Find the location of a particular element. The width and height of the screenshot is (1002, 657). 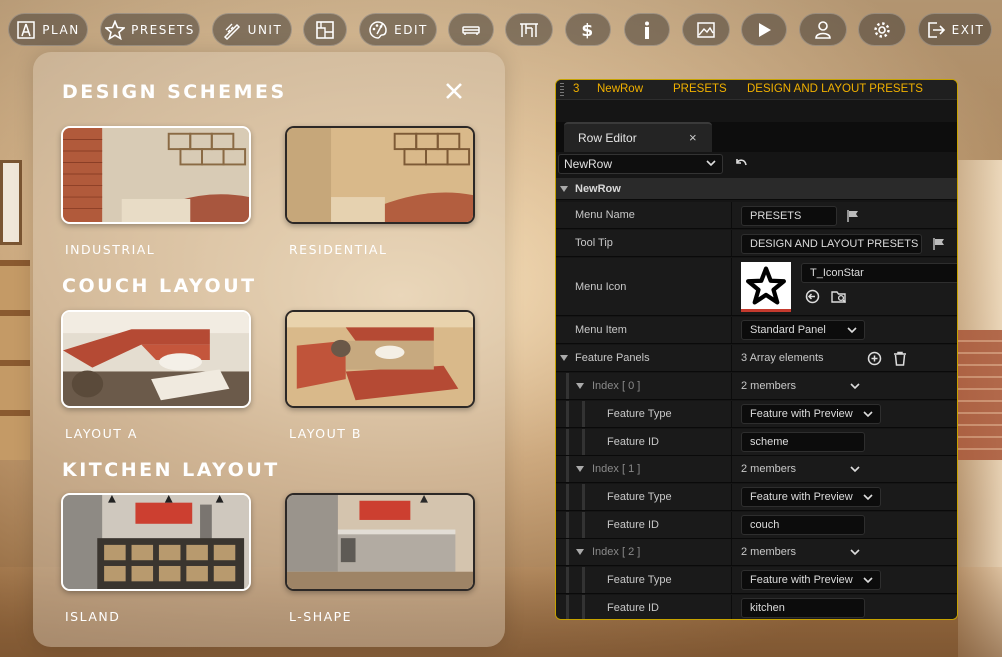

palette-icon is located at coordinates (378, 29).